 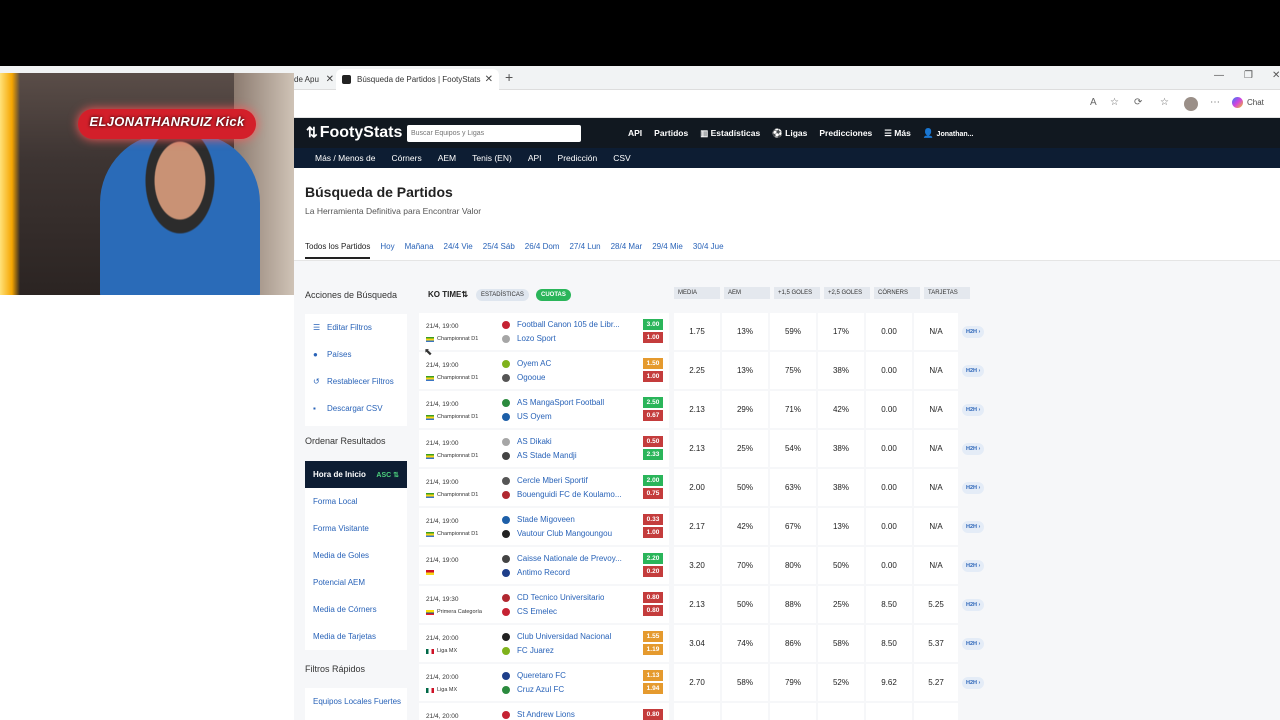 What do you see at coordinates (535, 650) in the screenshot?
I see `away-team-link: FC Juarez` at bounding box center [535, 650].